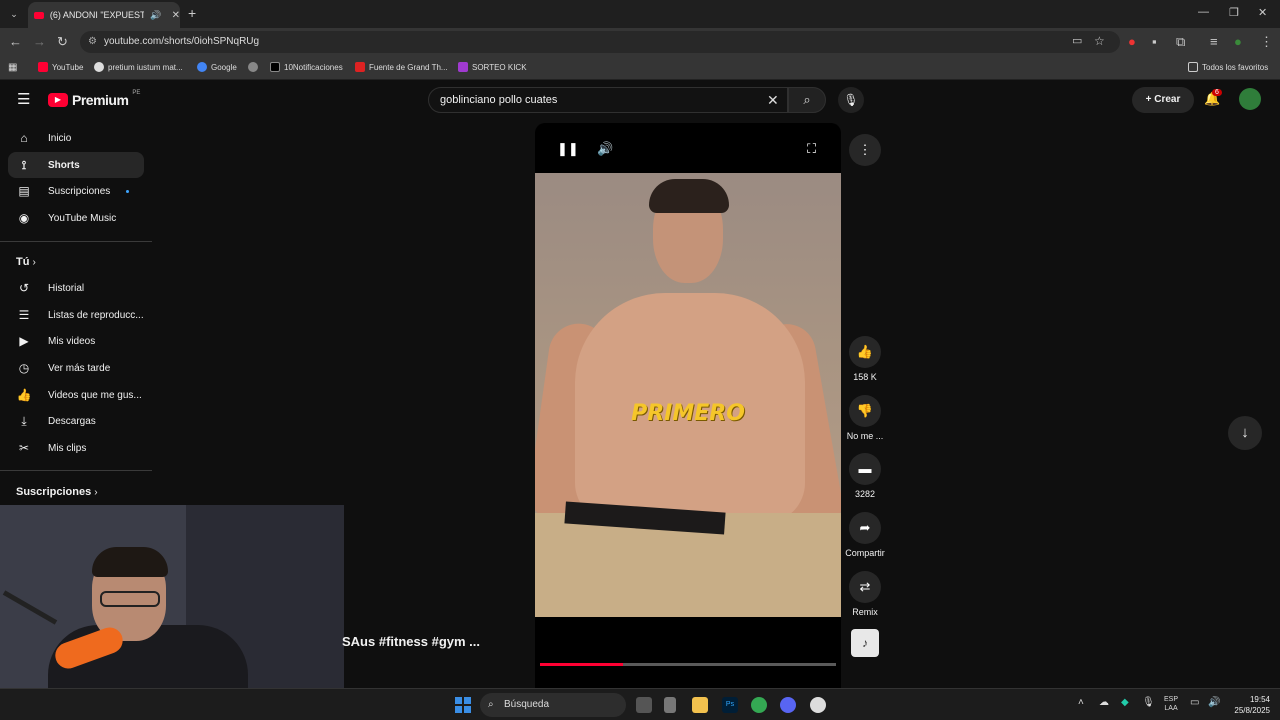 Image resolution: width=1280 pixels, height=720 pixels. Describe the element at coordinates (76, 341) in the screenshot. I see `sidebar-item-mis-videos: ▶ Mis videos` at that location.